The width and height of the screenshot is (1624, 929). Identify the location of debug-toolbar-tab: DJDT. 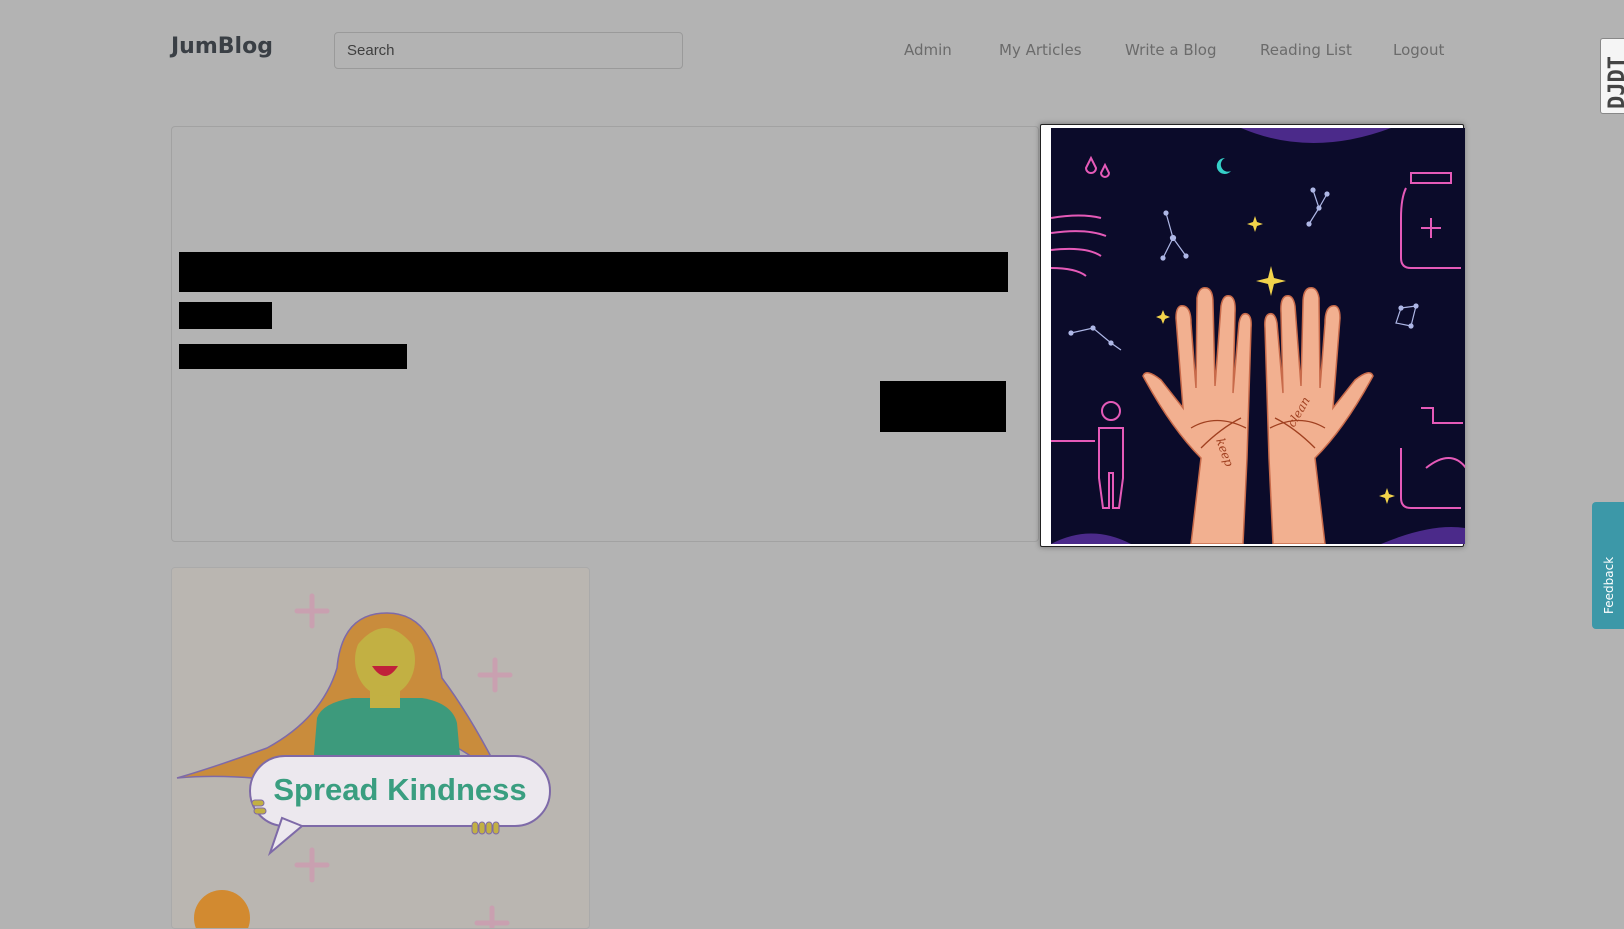
(1612, 76).